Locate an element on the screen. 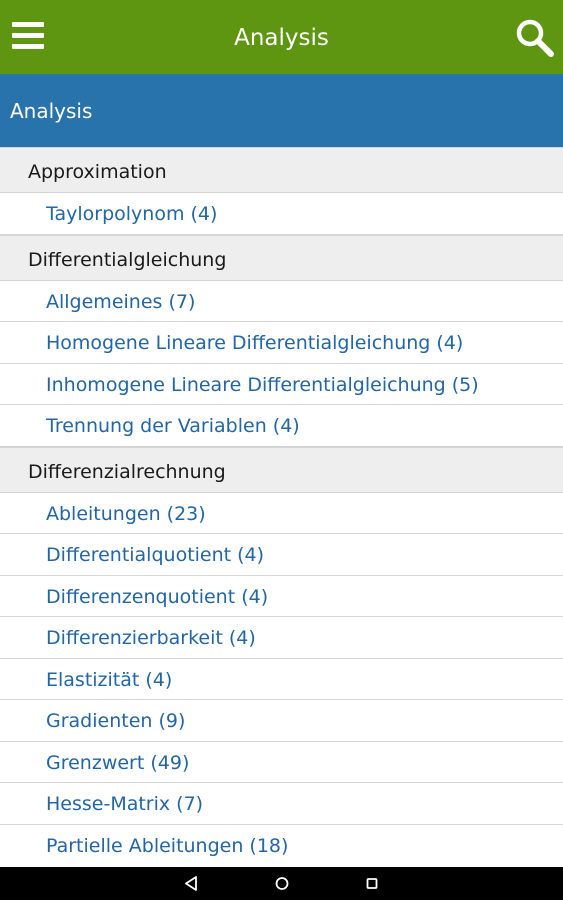 The width and height of the screenshot is (563, 904). section-header: Differentialgleichung is located at coordinates (281, 257).